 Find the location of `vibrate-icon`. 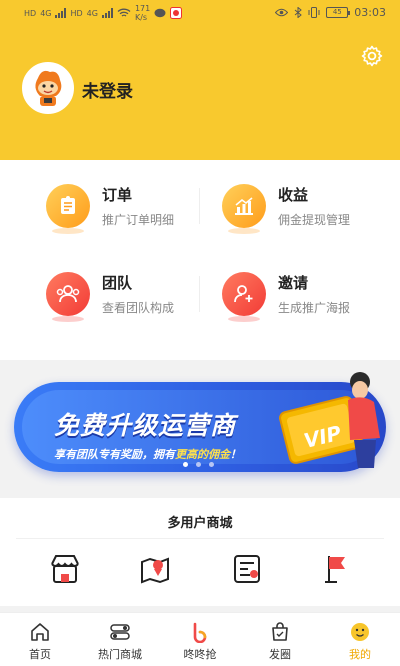

vibrate-icon is located at coordinates (314, 12).